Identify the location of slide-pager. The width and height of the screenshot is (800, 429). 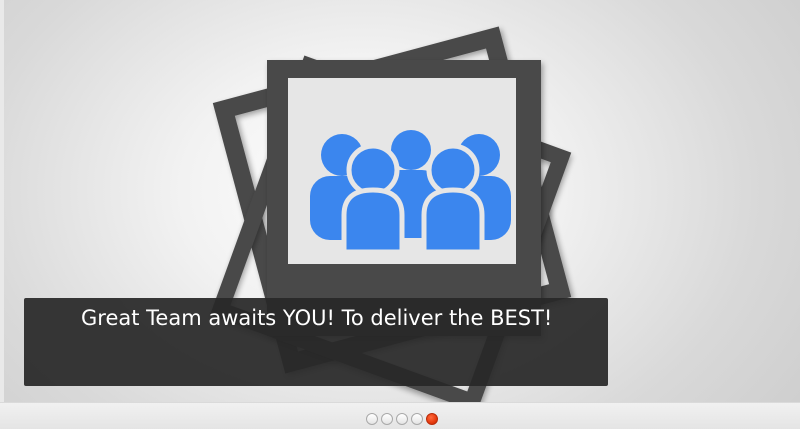
(402, 419).